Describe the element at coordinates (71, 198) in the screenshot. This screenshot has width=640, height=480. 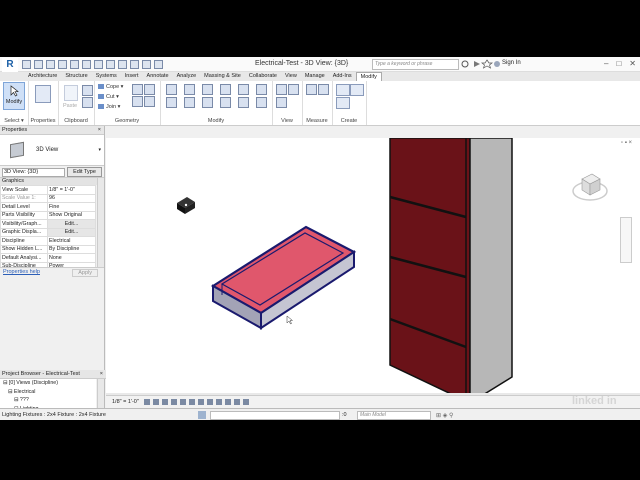
I see `property-value: 96` at that location.